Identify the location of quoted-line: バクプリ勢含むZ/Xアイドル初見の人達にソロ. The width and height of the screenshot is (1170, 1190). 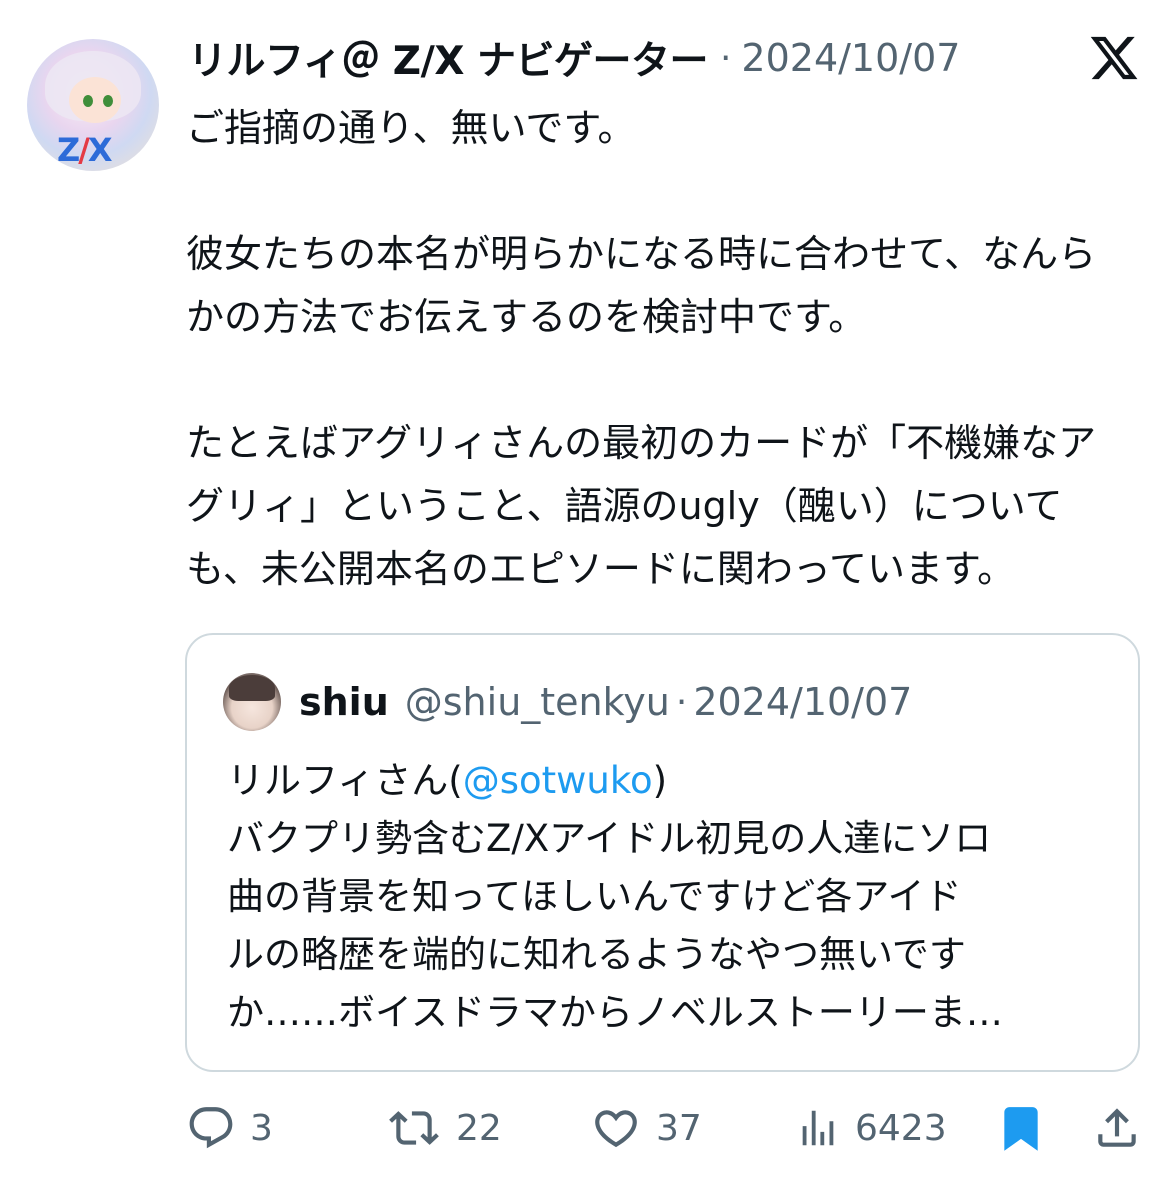
(609, 838).